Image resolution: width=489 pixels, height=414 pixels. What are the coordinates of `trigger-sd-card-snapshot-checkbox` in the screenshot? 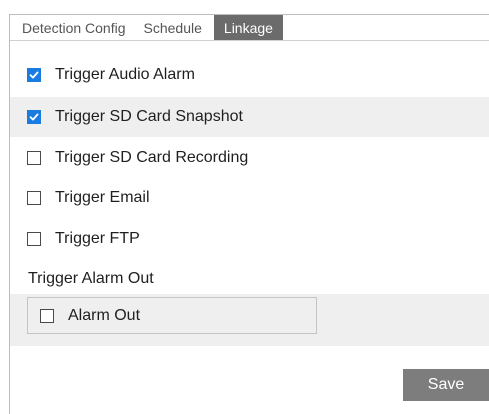 It's located at (34, 117).